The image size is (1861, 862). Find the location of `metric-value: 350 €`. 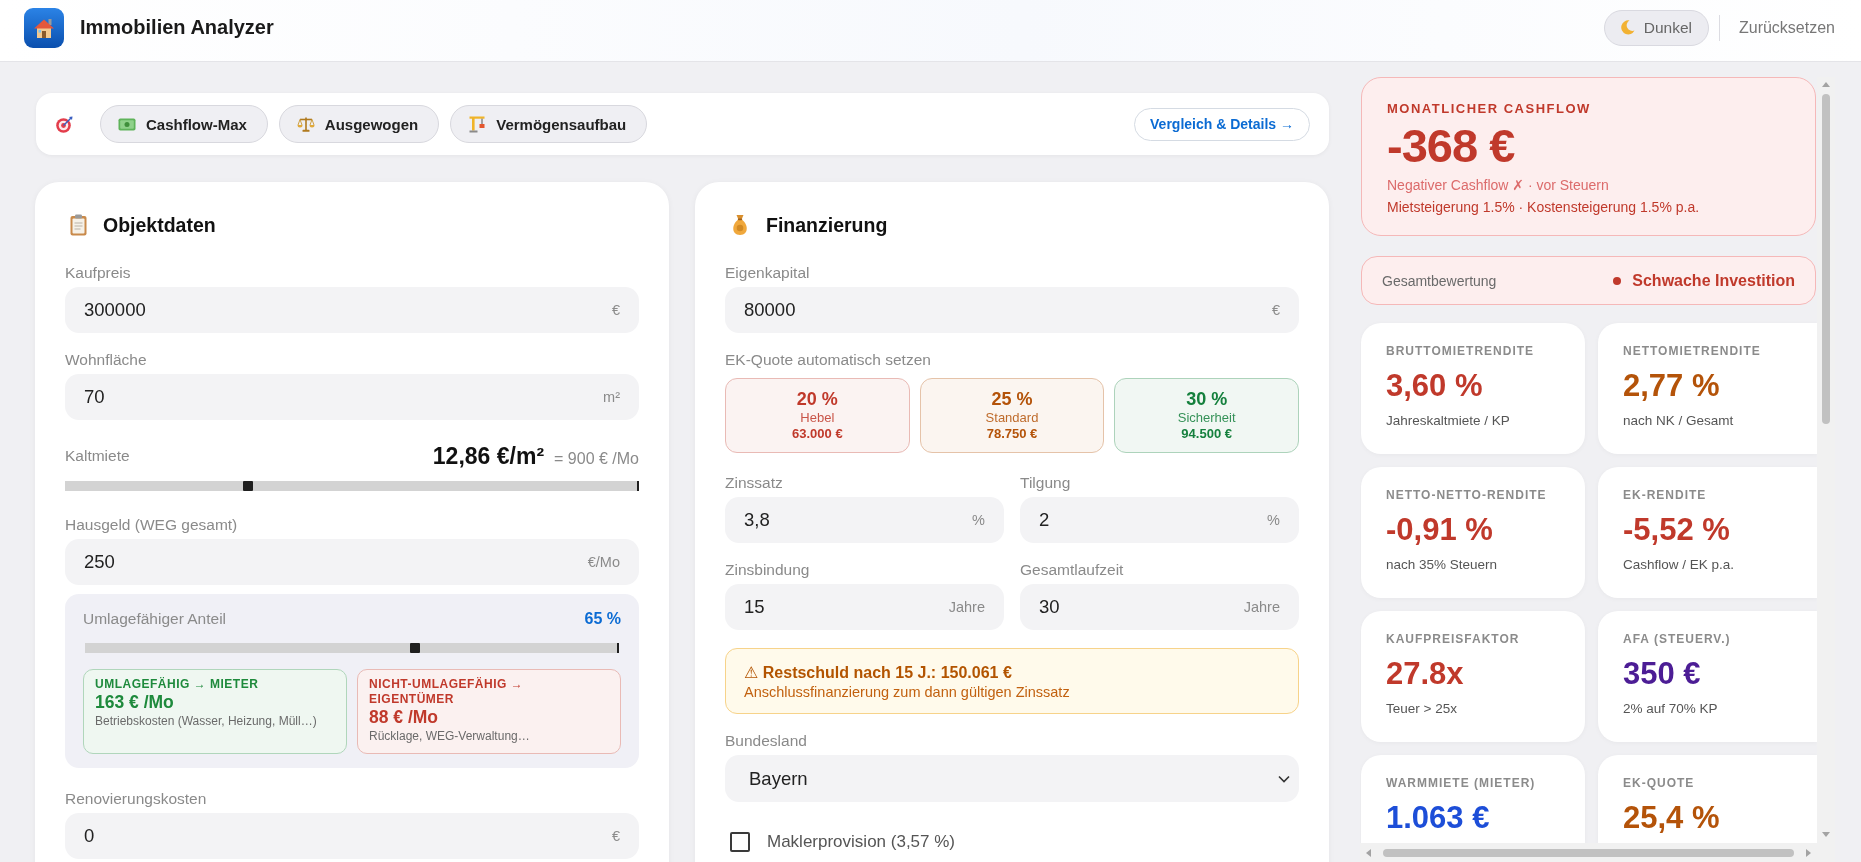

metric-value: 350 € is located at coordinates (1662, 674).